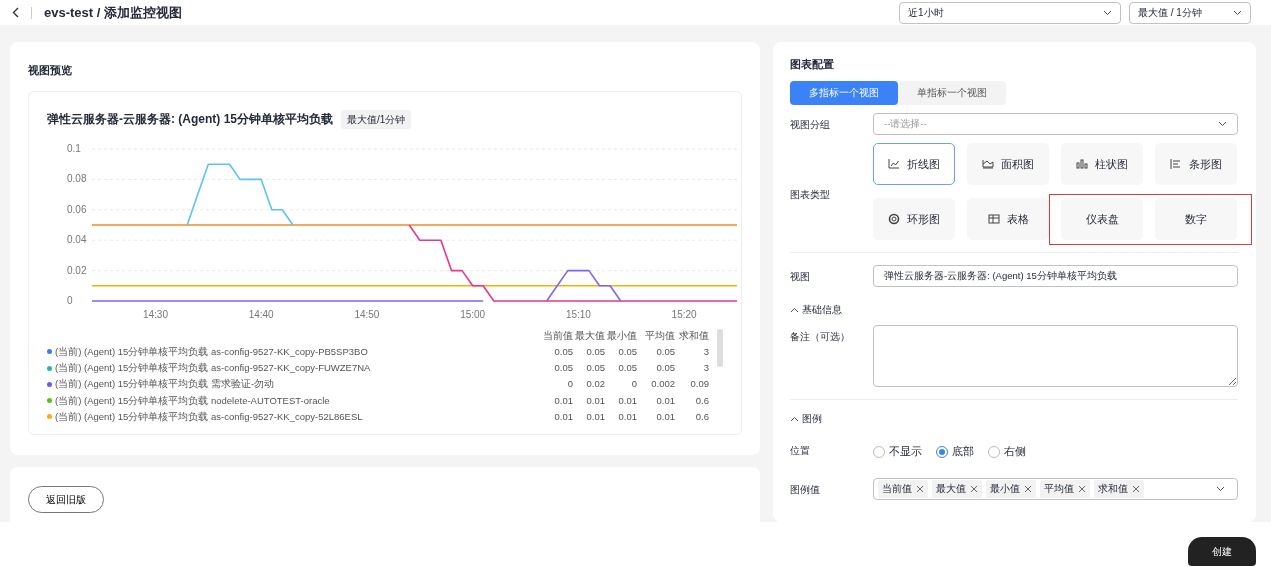 This screenshot has width=1271, height=567. What do you see at coordinates (50, 70) in the screenshot?
I see `section-title: 视图预览` at bounding box center [50, 70].